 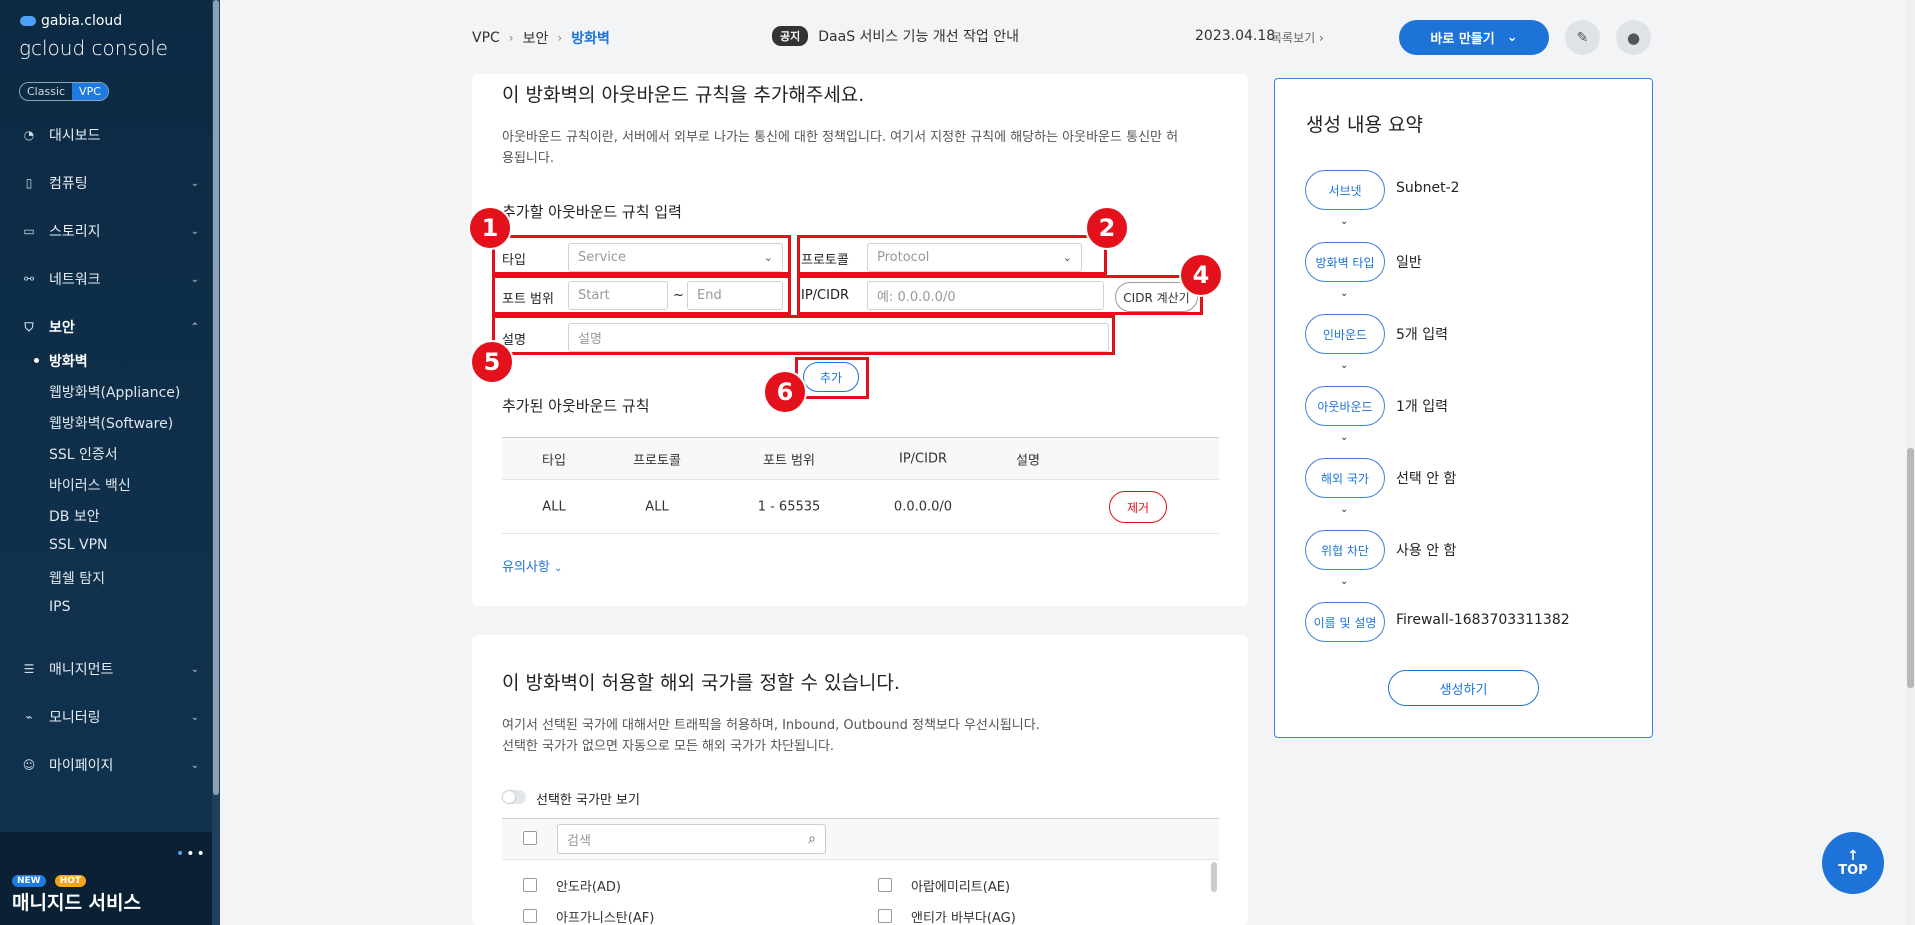 What do you see at coordinates (1235, 36) in the screenshot?
I see `notice-date: 2023.04.18` at bounding box center [1235, 36].